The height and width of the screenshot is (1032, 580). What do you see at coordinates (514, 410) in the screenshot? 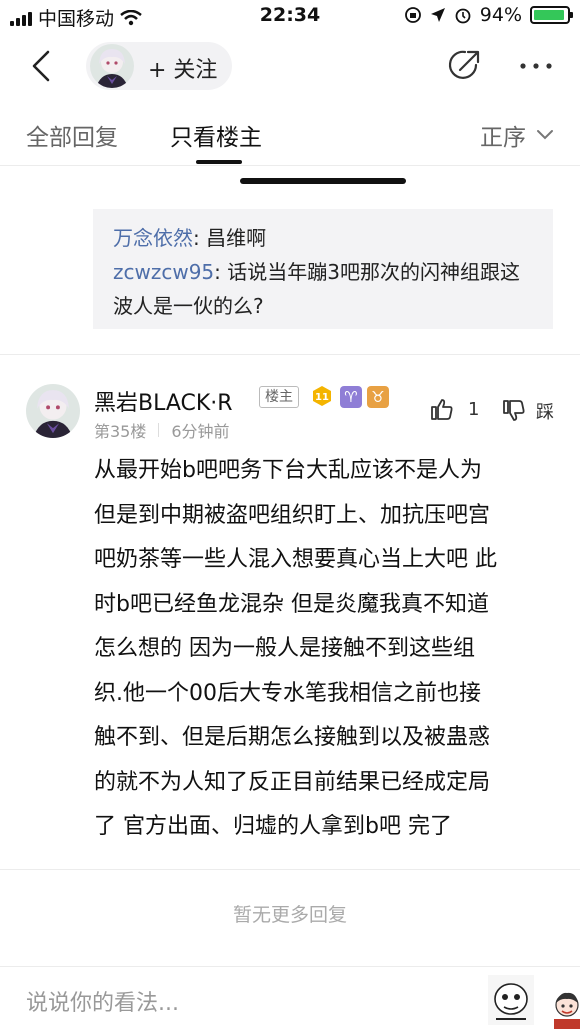
I see `thumbs-down-icon` at bounding box center [514, 410].